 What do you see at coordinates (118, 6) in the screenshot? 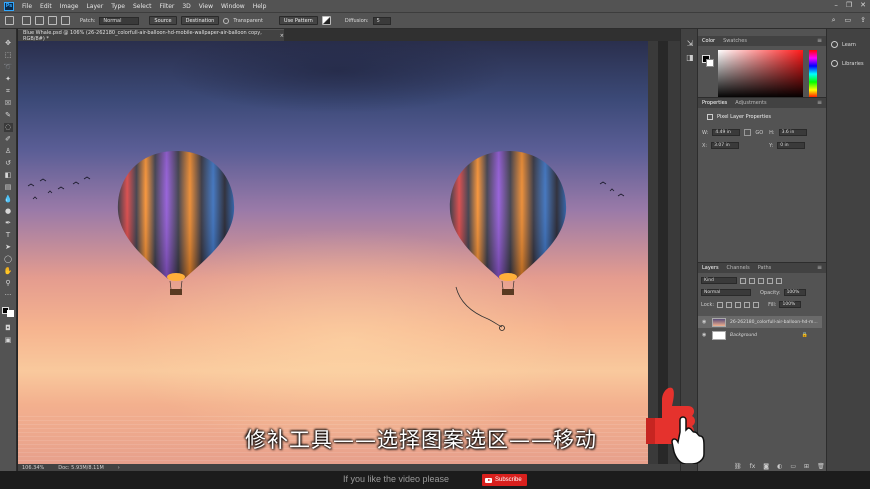
I see `menu-type: Type` at bounding box center [118, 6].